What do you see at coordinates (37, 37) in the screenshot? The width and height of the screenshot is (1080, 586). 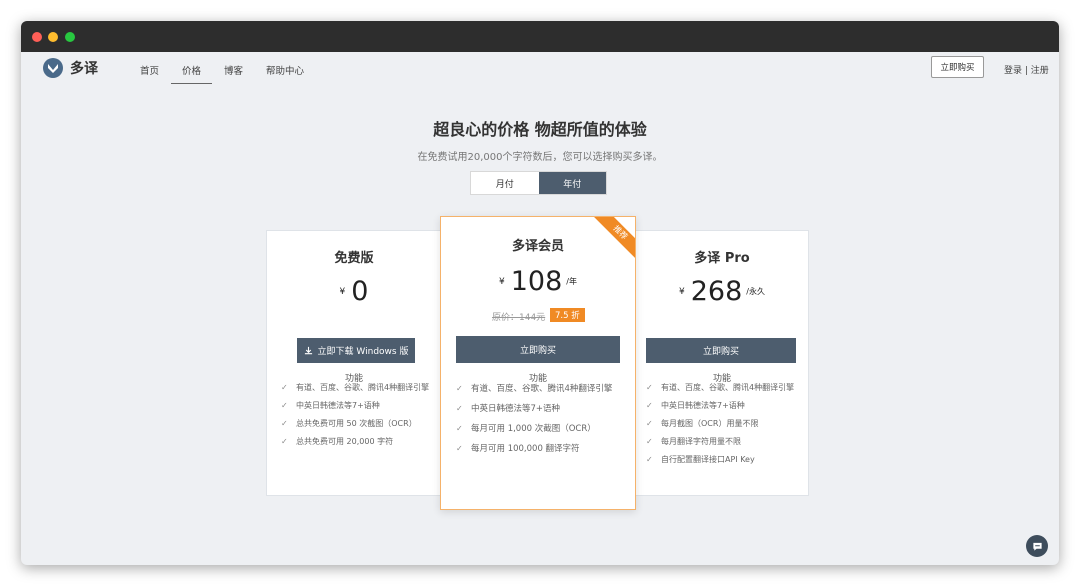 I see `close-window-button` at bounding box center [37, 37].